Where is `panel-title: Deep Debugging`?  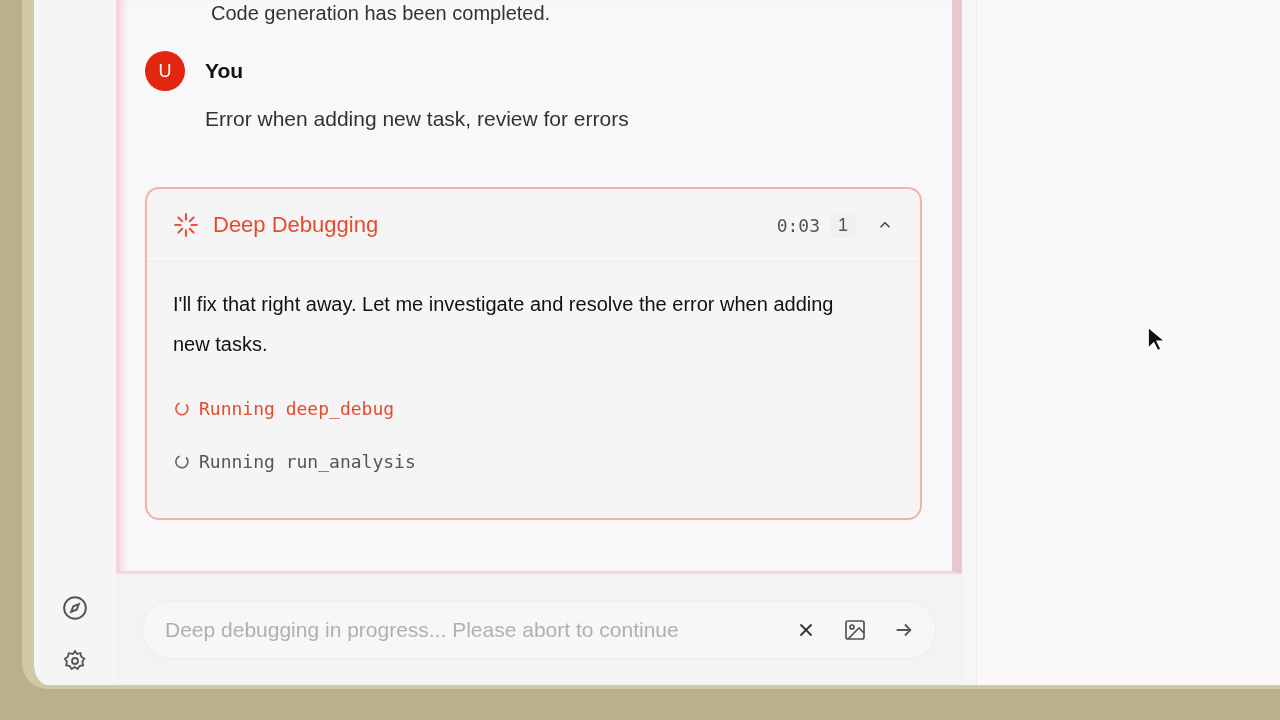
panel-title: Deep Debugging is located at coordinates (296, 225).